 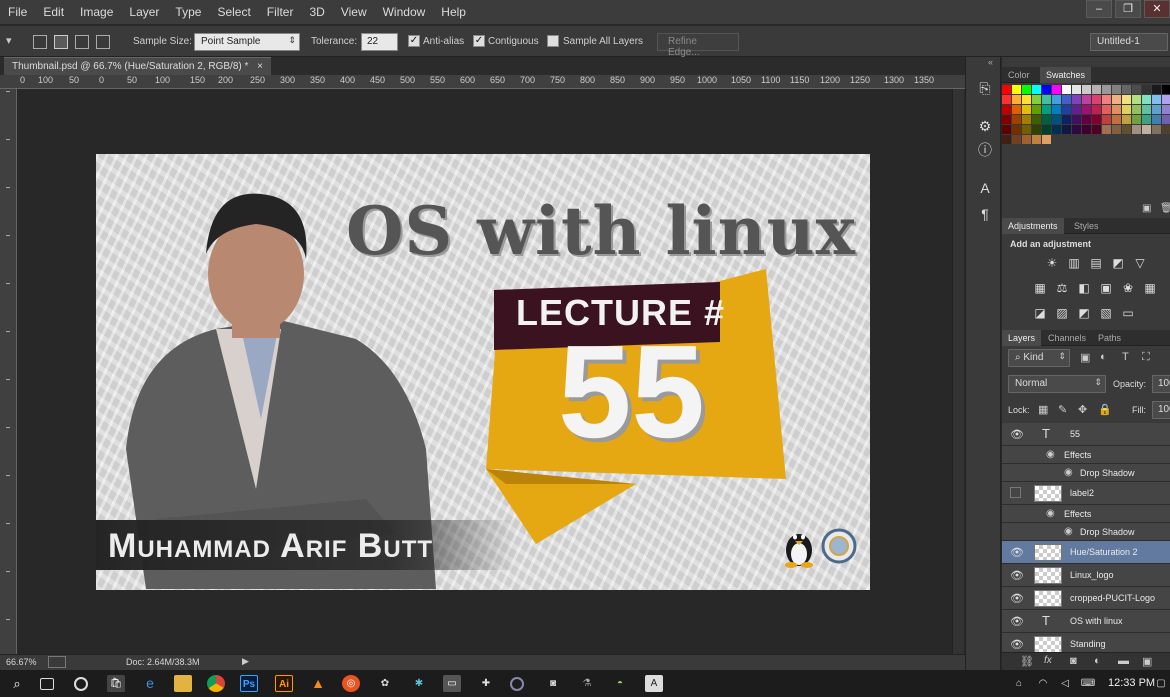 What do you see at coordinates (385, 683) in the screenshot?
I see `gimp-icon: ✿` at bounding box center [385, 683].